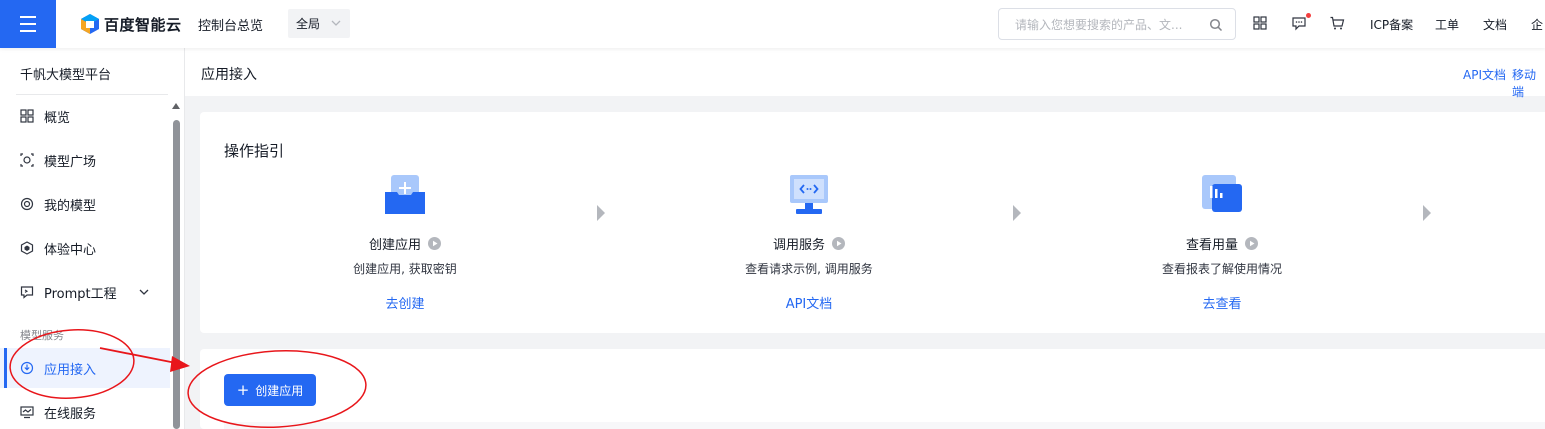  Describe the element at coordinates (80, 294) in the screenshot. I see `sidebar-item-label: Prompt工程` at that location.